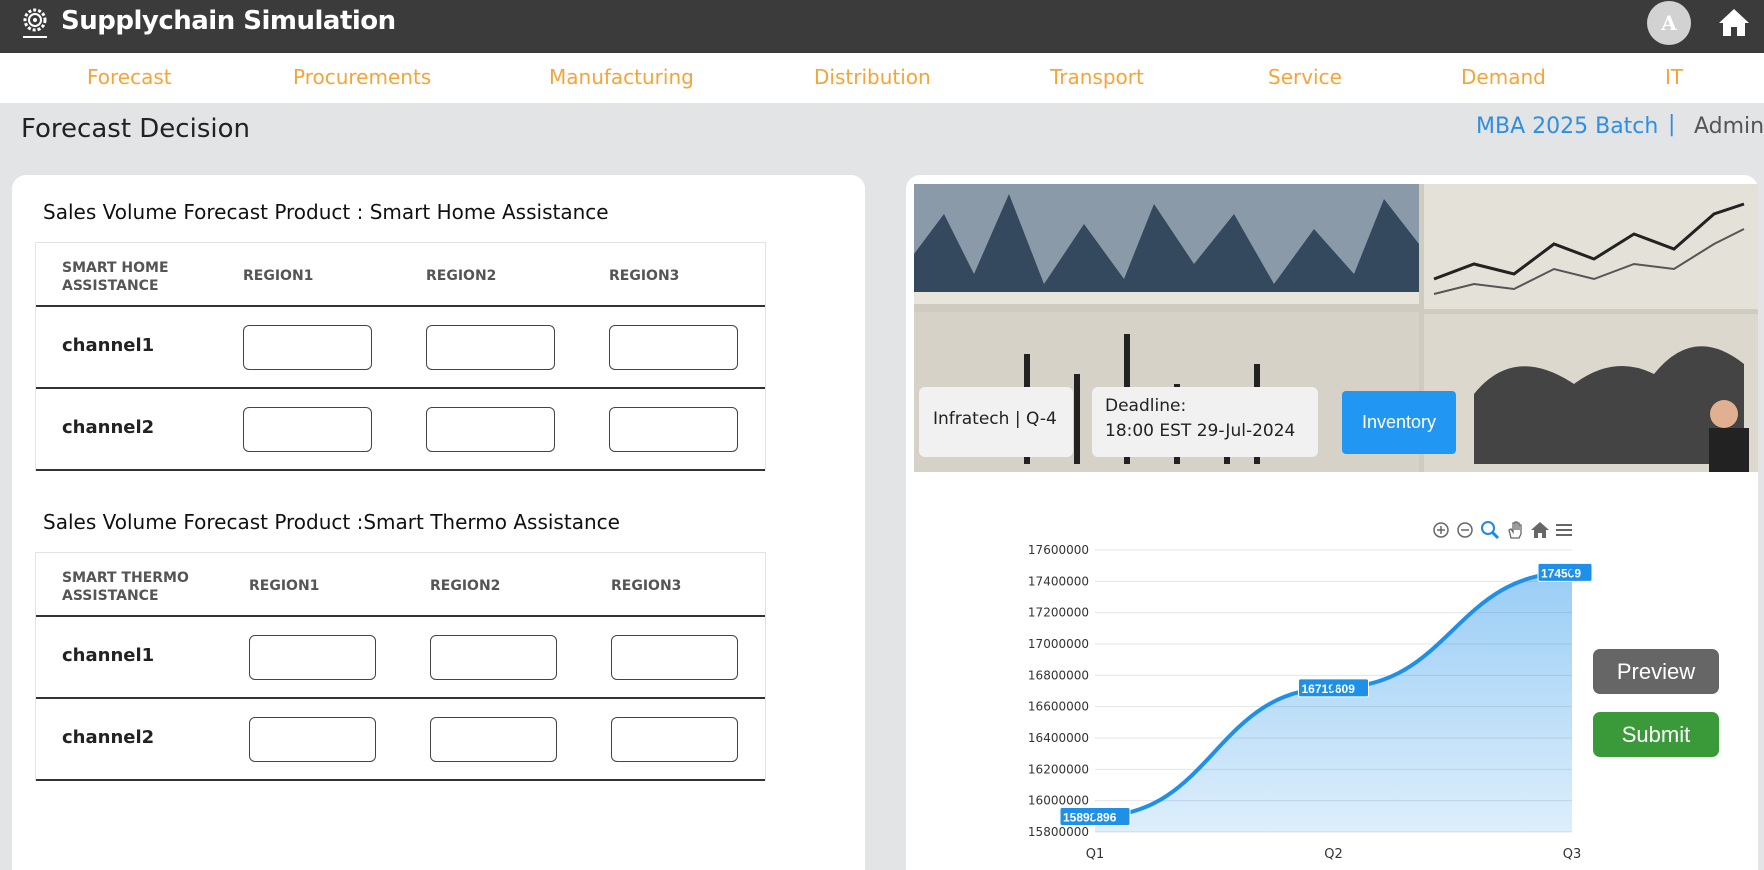 The image size is (1764, 870). I want to click on preview-button: Preview, so click(1656, 671).